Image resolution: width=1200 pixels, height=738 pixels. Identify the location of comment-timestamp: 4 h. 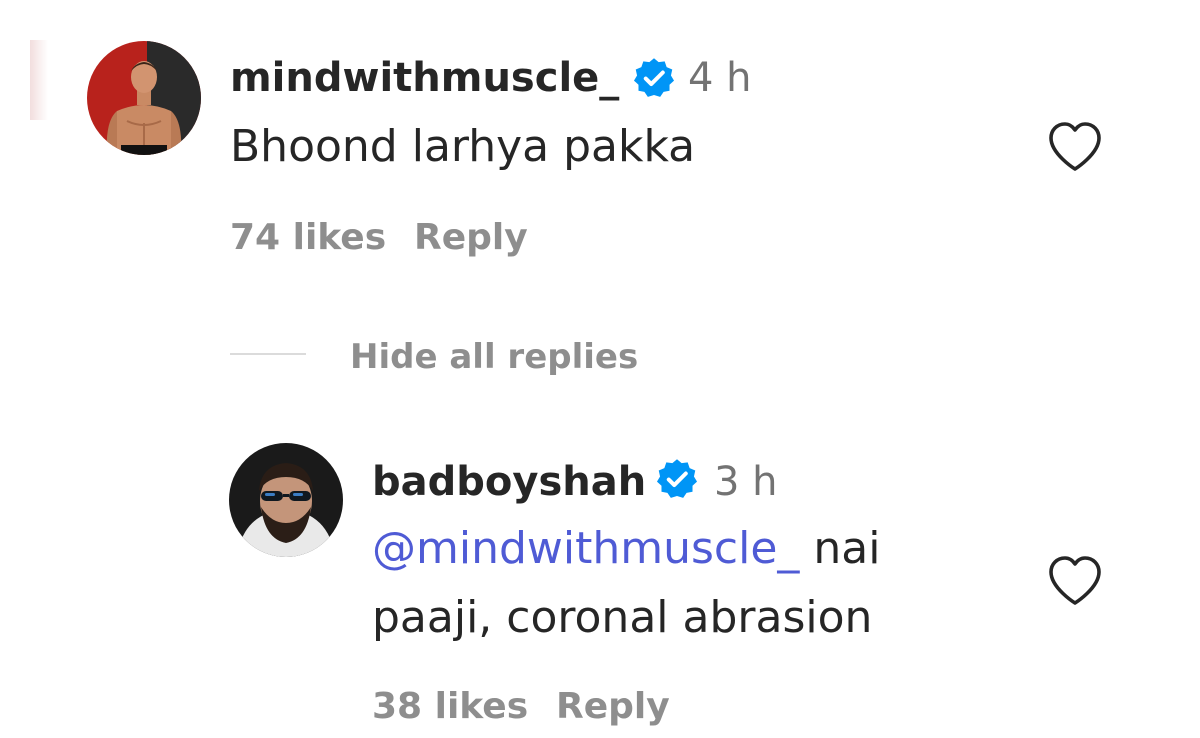
(720, 78).